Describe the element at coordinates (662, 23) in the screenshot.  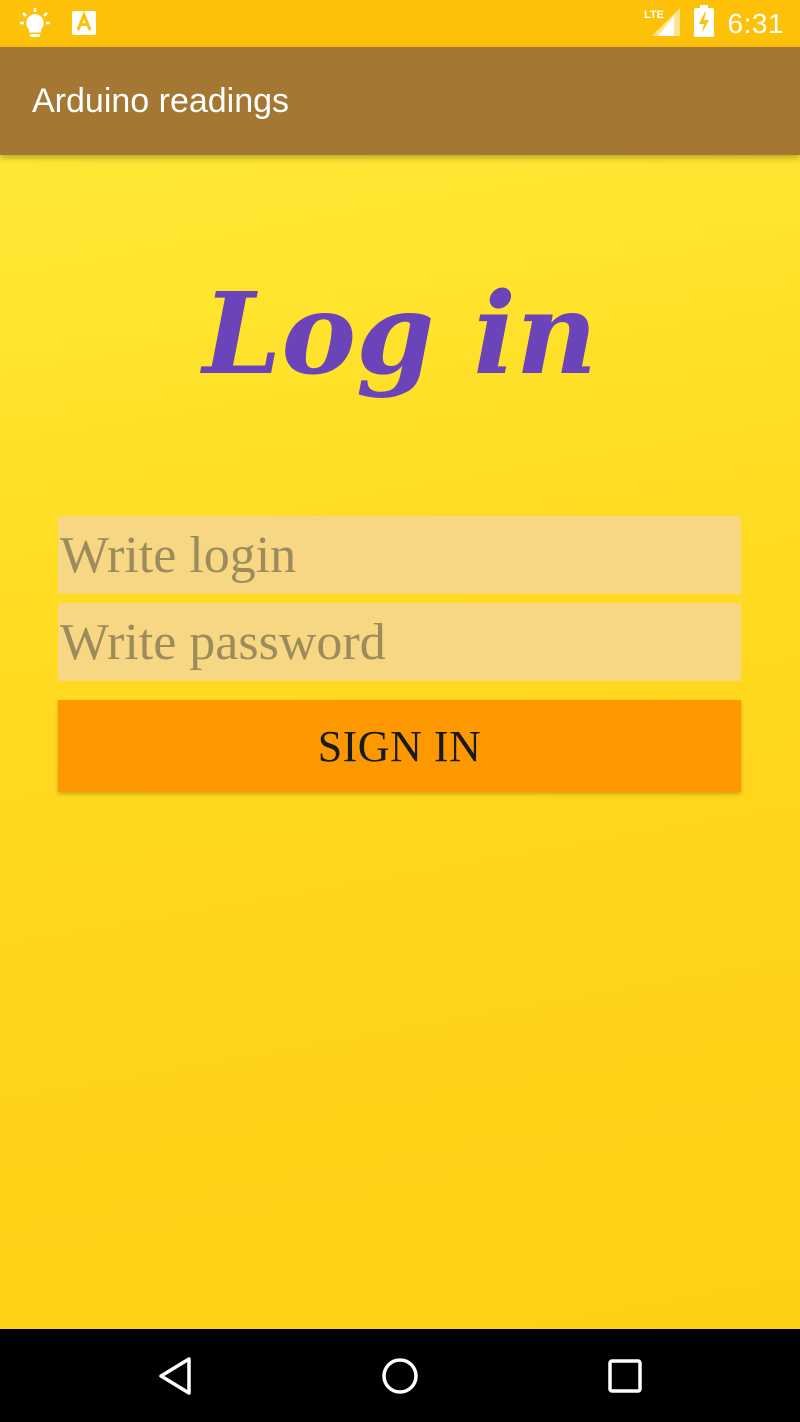
I see `lte-signal-icon: LTE` at that location.